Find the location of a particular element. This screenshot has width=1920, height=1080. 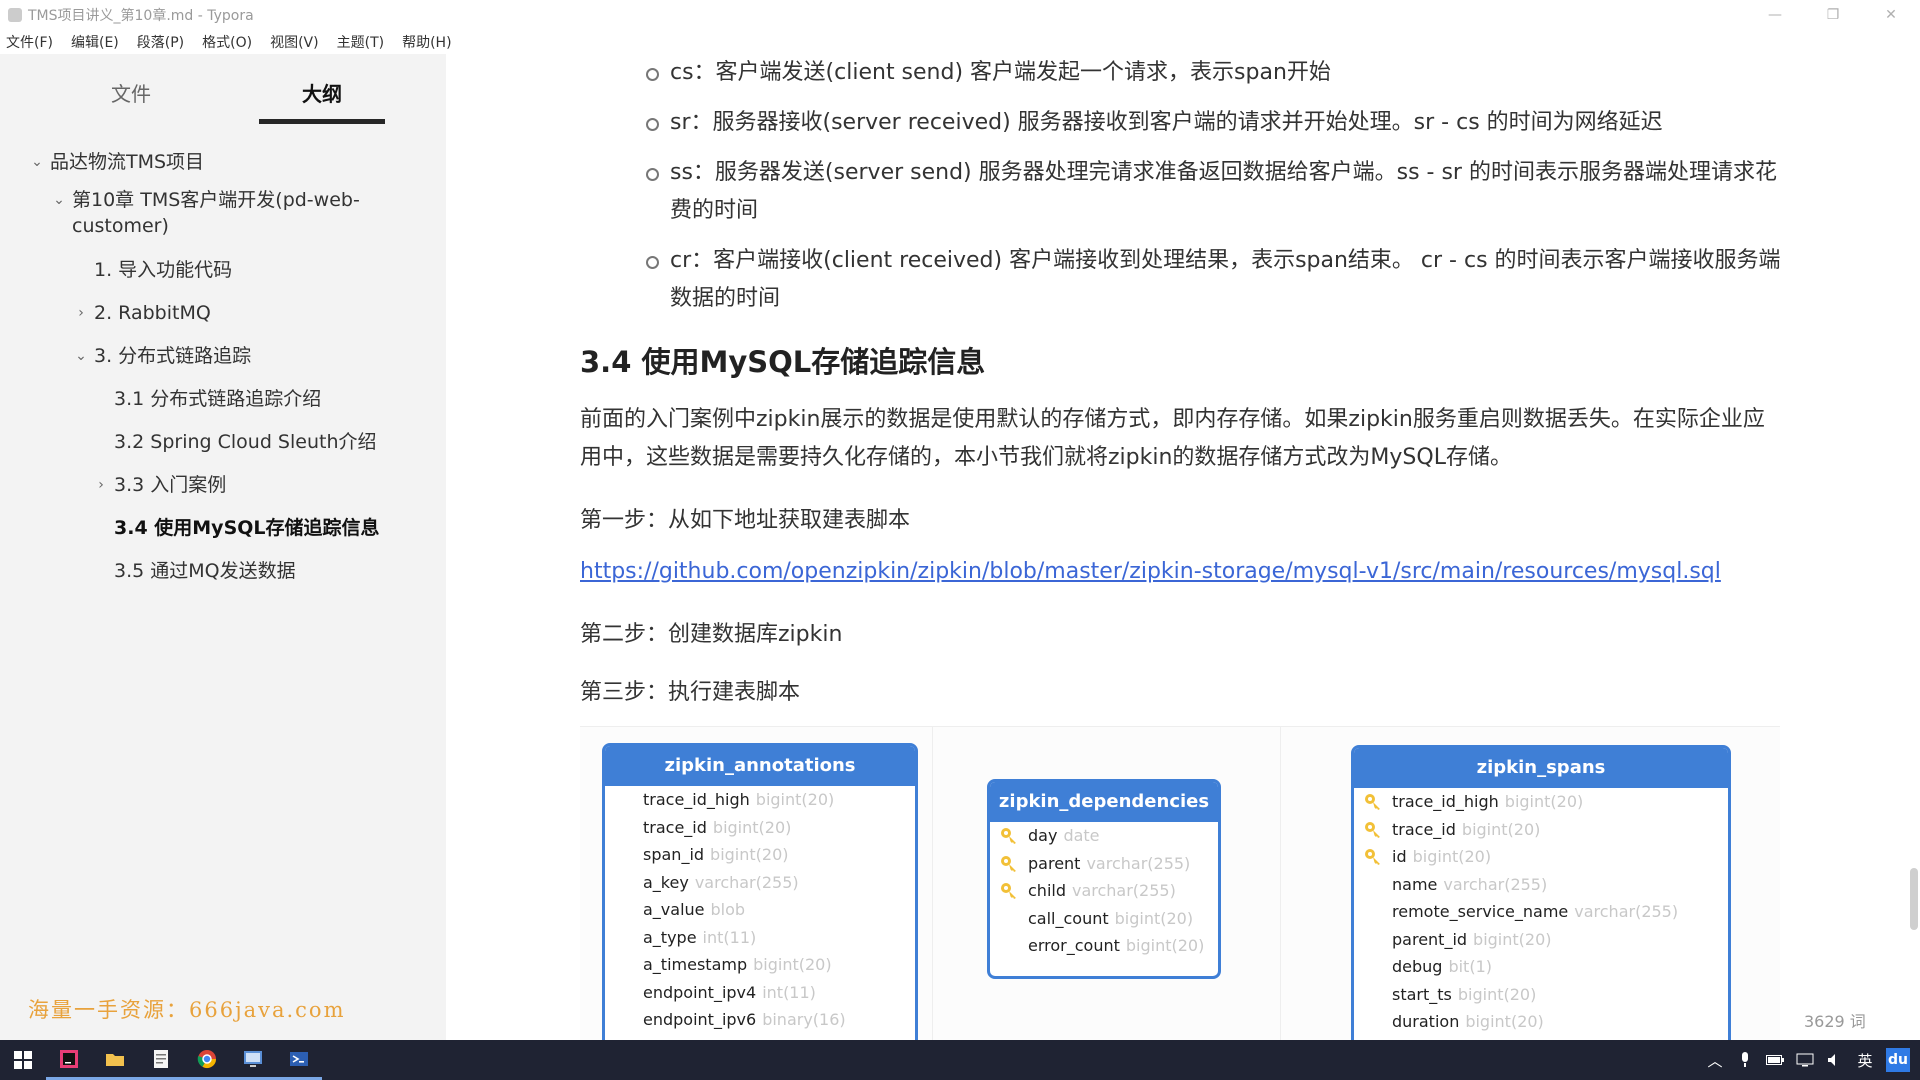

table-field: a_timestamp bigint(20) is located at coordinates (760, 965).